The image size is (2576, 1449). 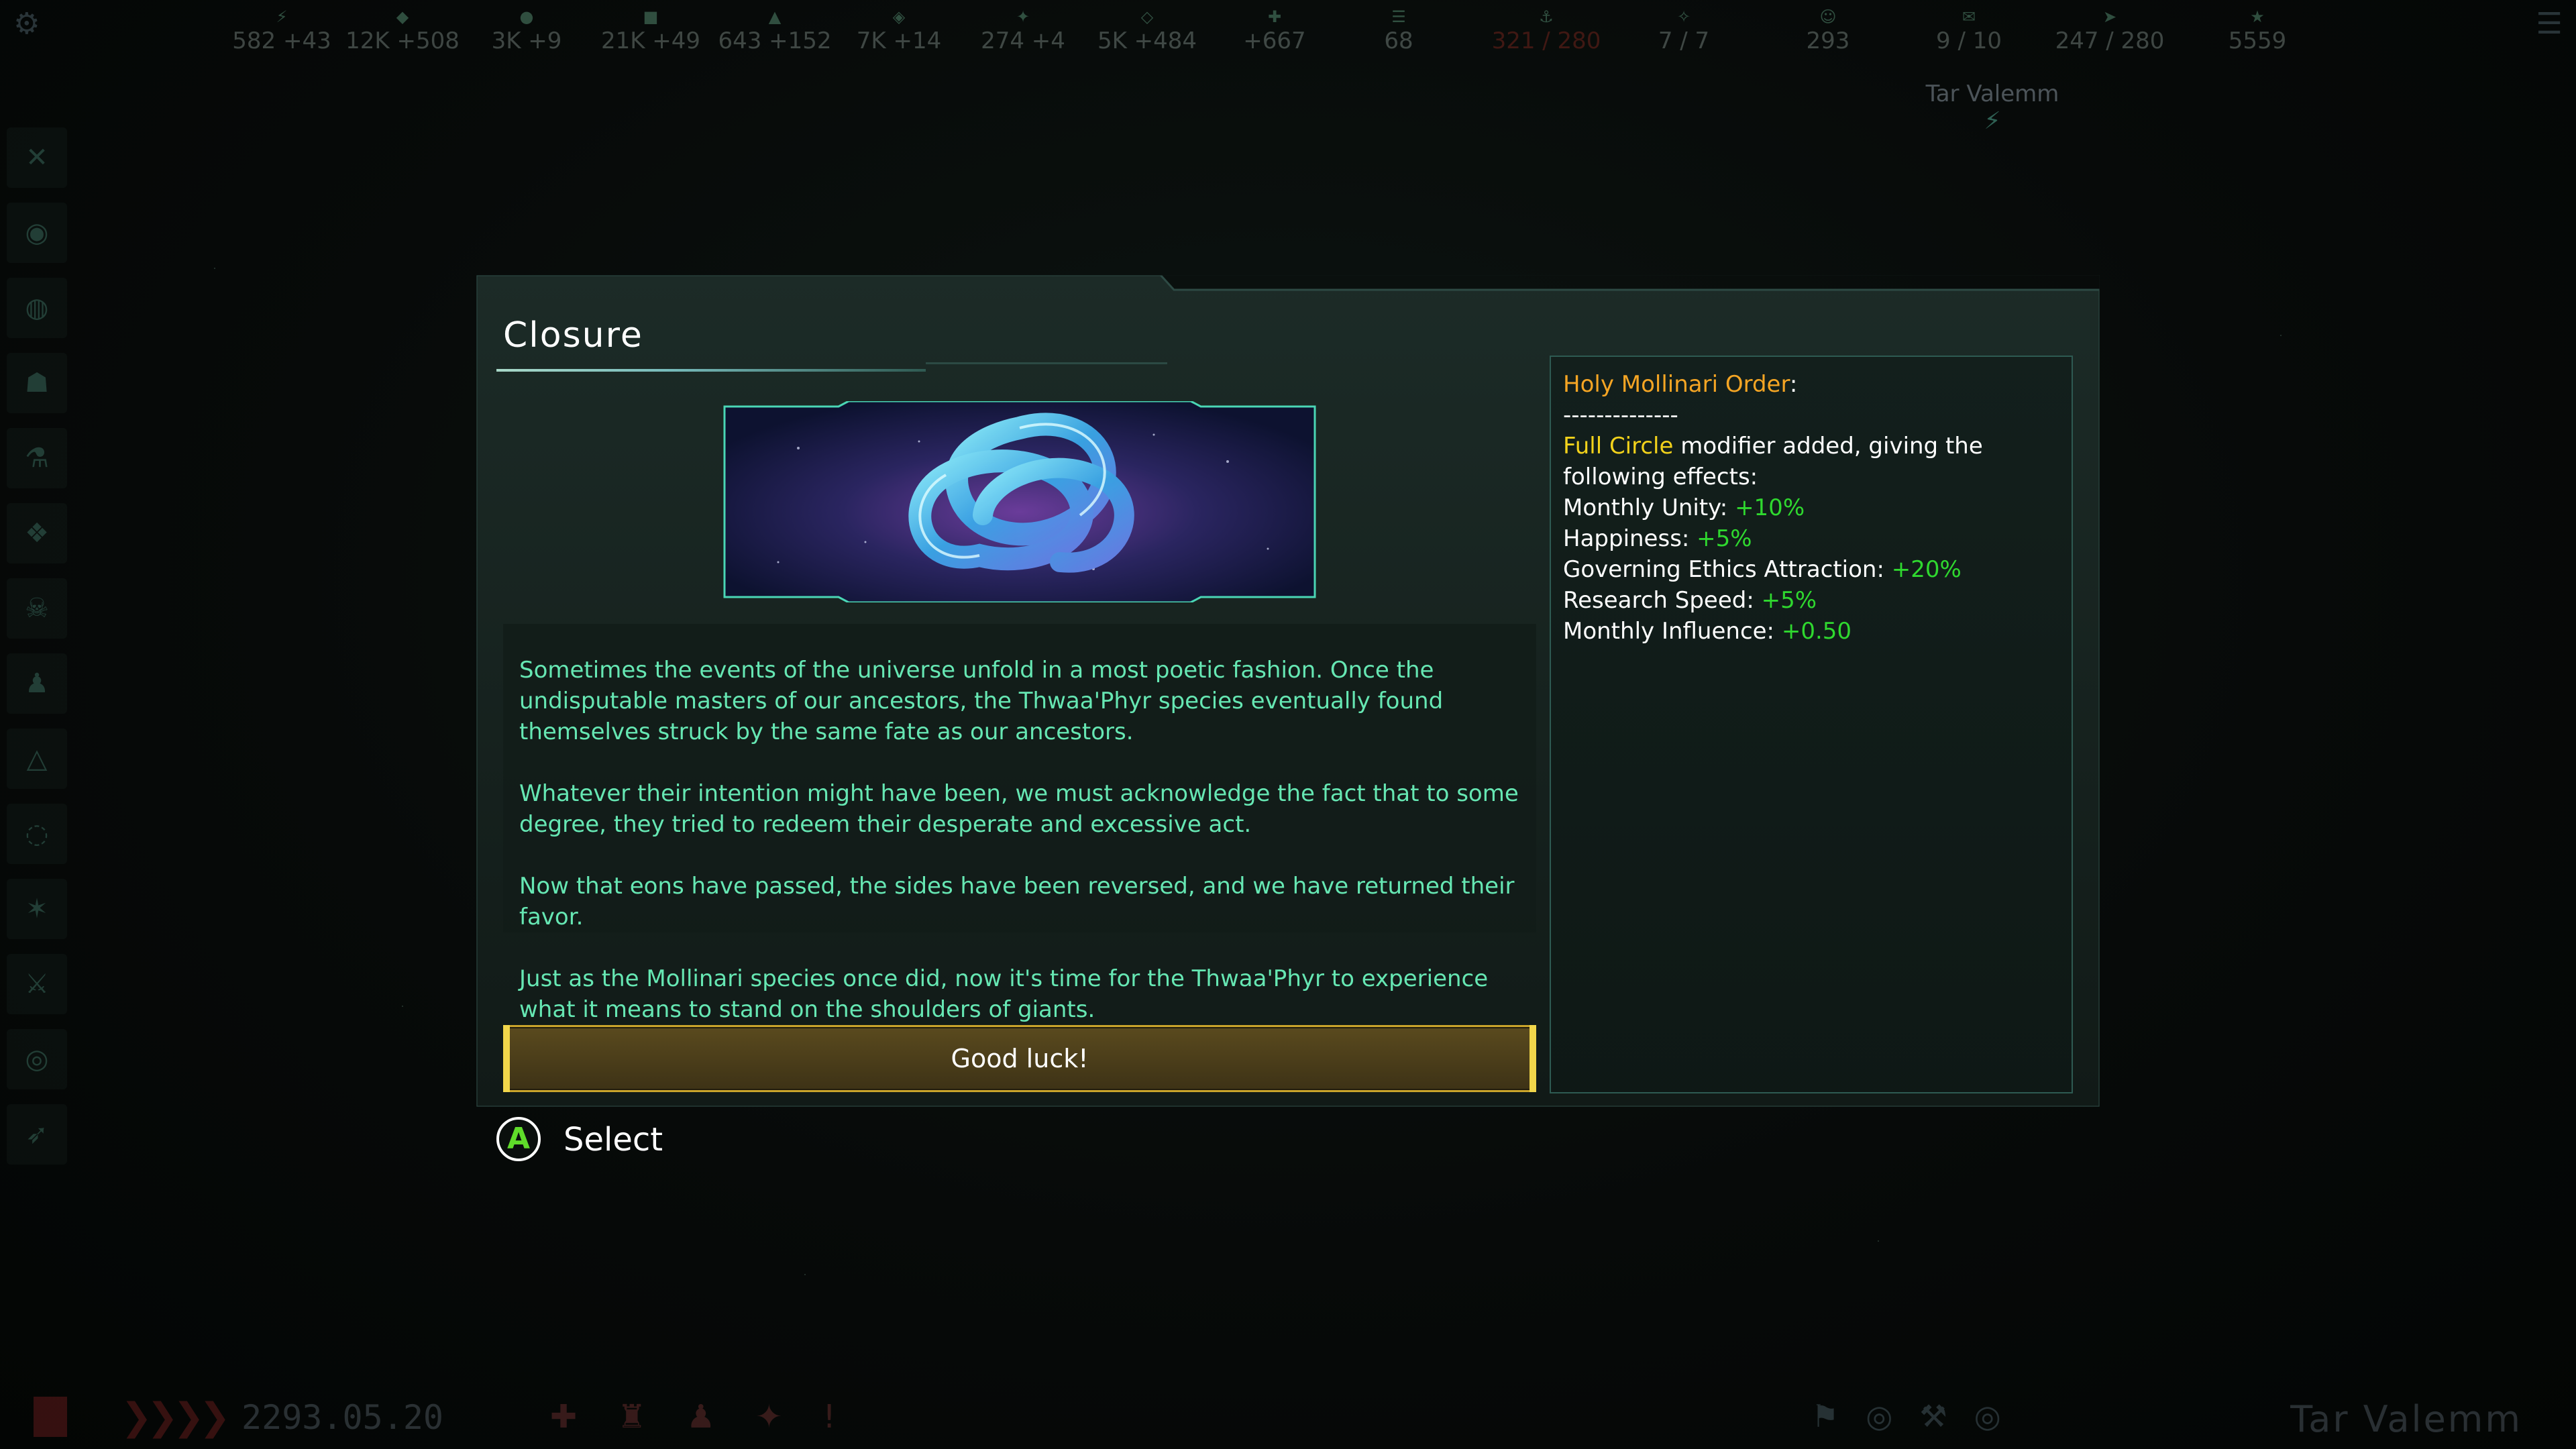 What do you see at coordinates (402, 16) in the screenshot?
I see `minerals-icon: ◆` at bounding box center [402, 16].